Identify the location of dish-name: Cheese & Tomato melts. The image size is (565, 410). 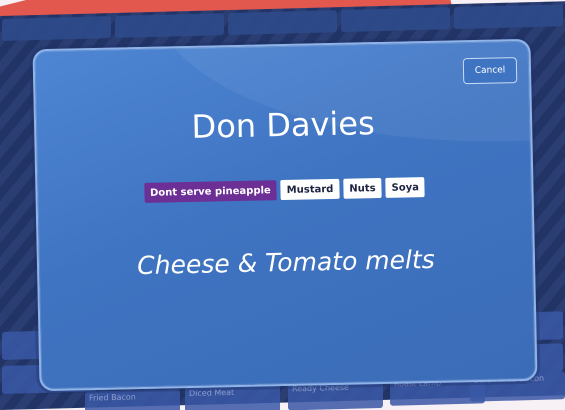
(286, 262).